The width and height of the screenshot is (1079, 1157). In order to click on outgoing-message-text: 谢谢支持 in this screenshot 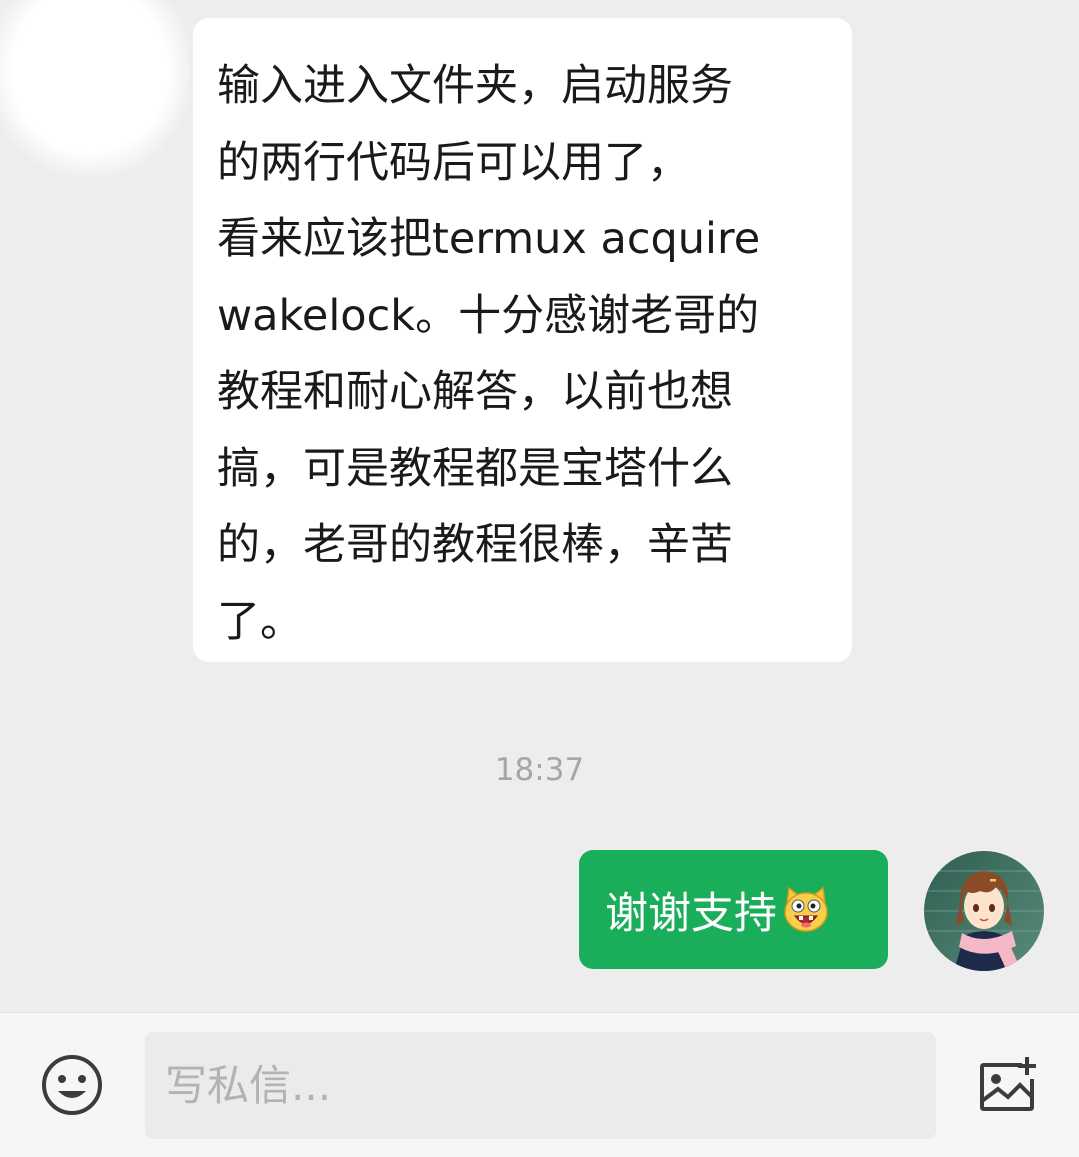, I will do `click(691, 913)`.